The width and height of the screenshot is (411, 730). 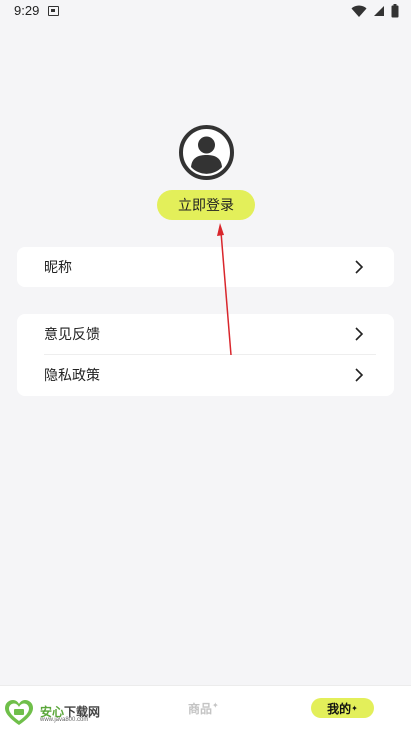 I want to click on bottom-nav: 安心下载网 www.java800.com 商品✦ 我的 ✦, so click(x=205, y=707).